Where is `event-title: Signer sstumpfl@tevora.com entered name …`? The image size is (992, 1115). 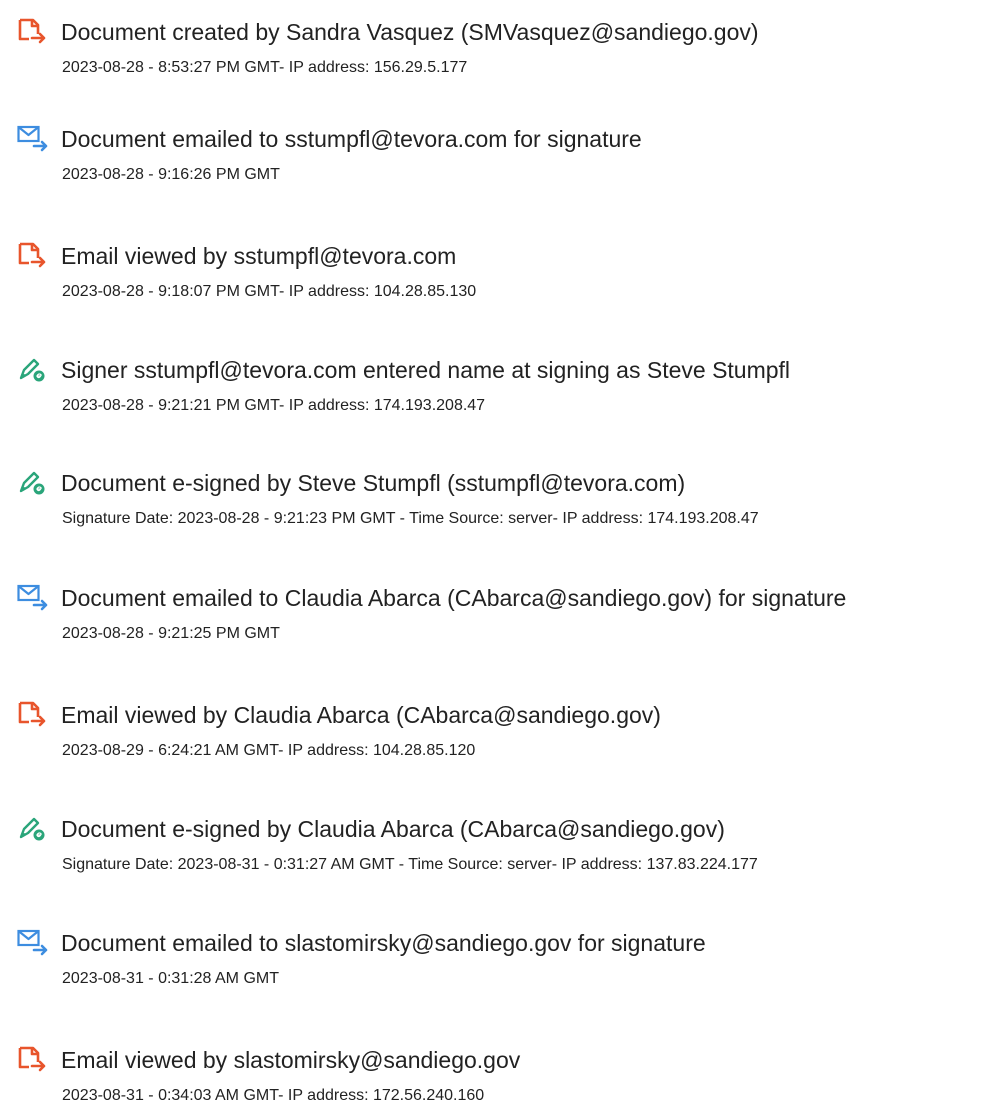
event-title: Signer sstumpfl@tevora.com entered name … is located at coordinates (426, 370).